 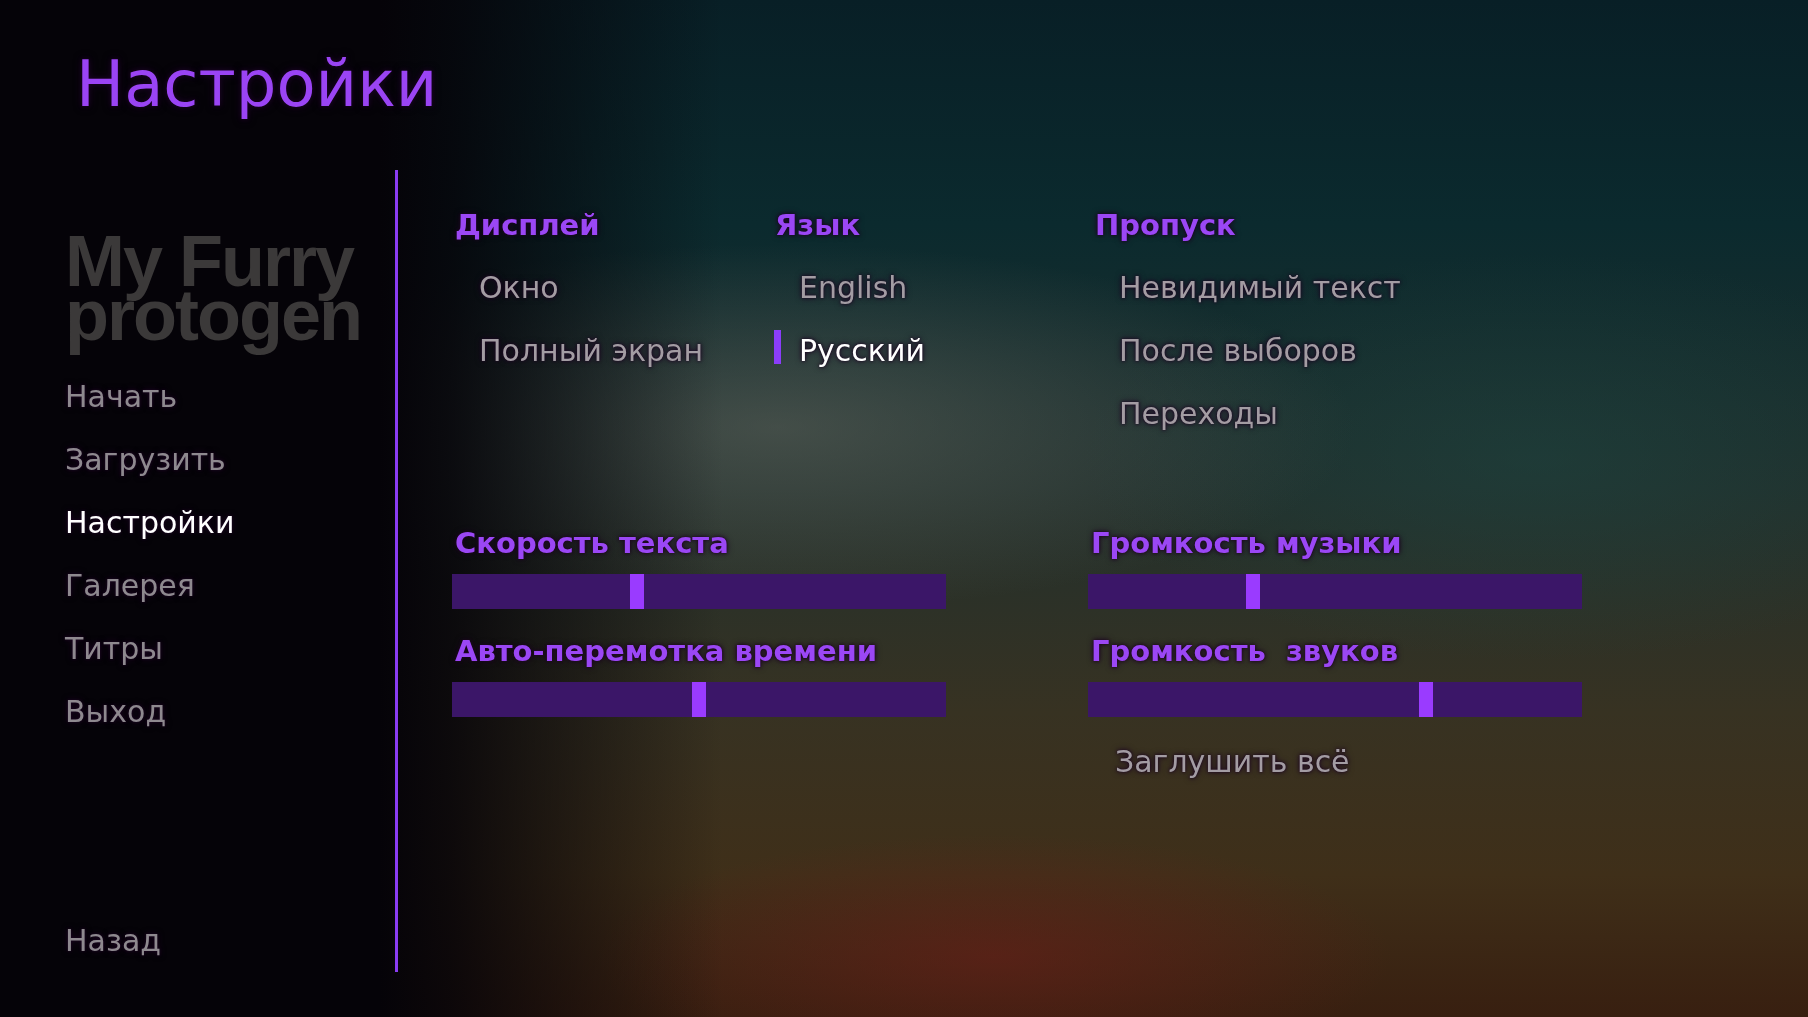 I want to click on slider-label: Скорость текста, so click(x=591, y=543).